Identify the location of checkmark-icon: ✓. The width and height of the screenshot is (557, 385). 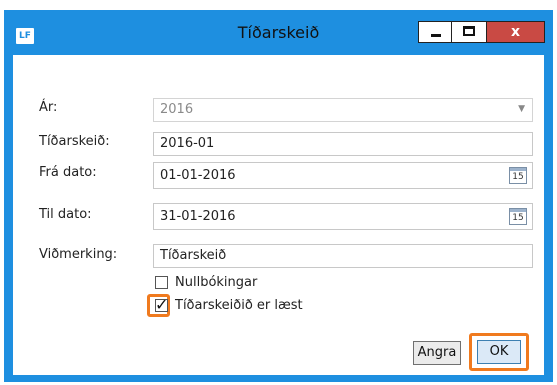
(162, 304).